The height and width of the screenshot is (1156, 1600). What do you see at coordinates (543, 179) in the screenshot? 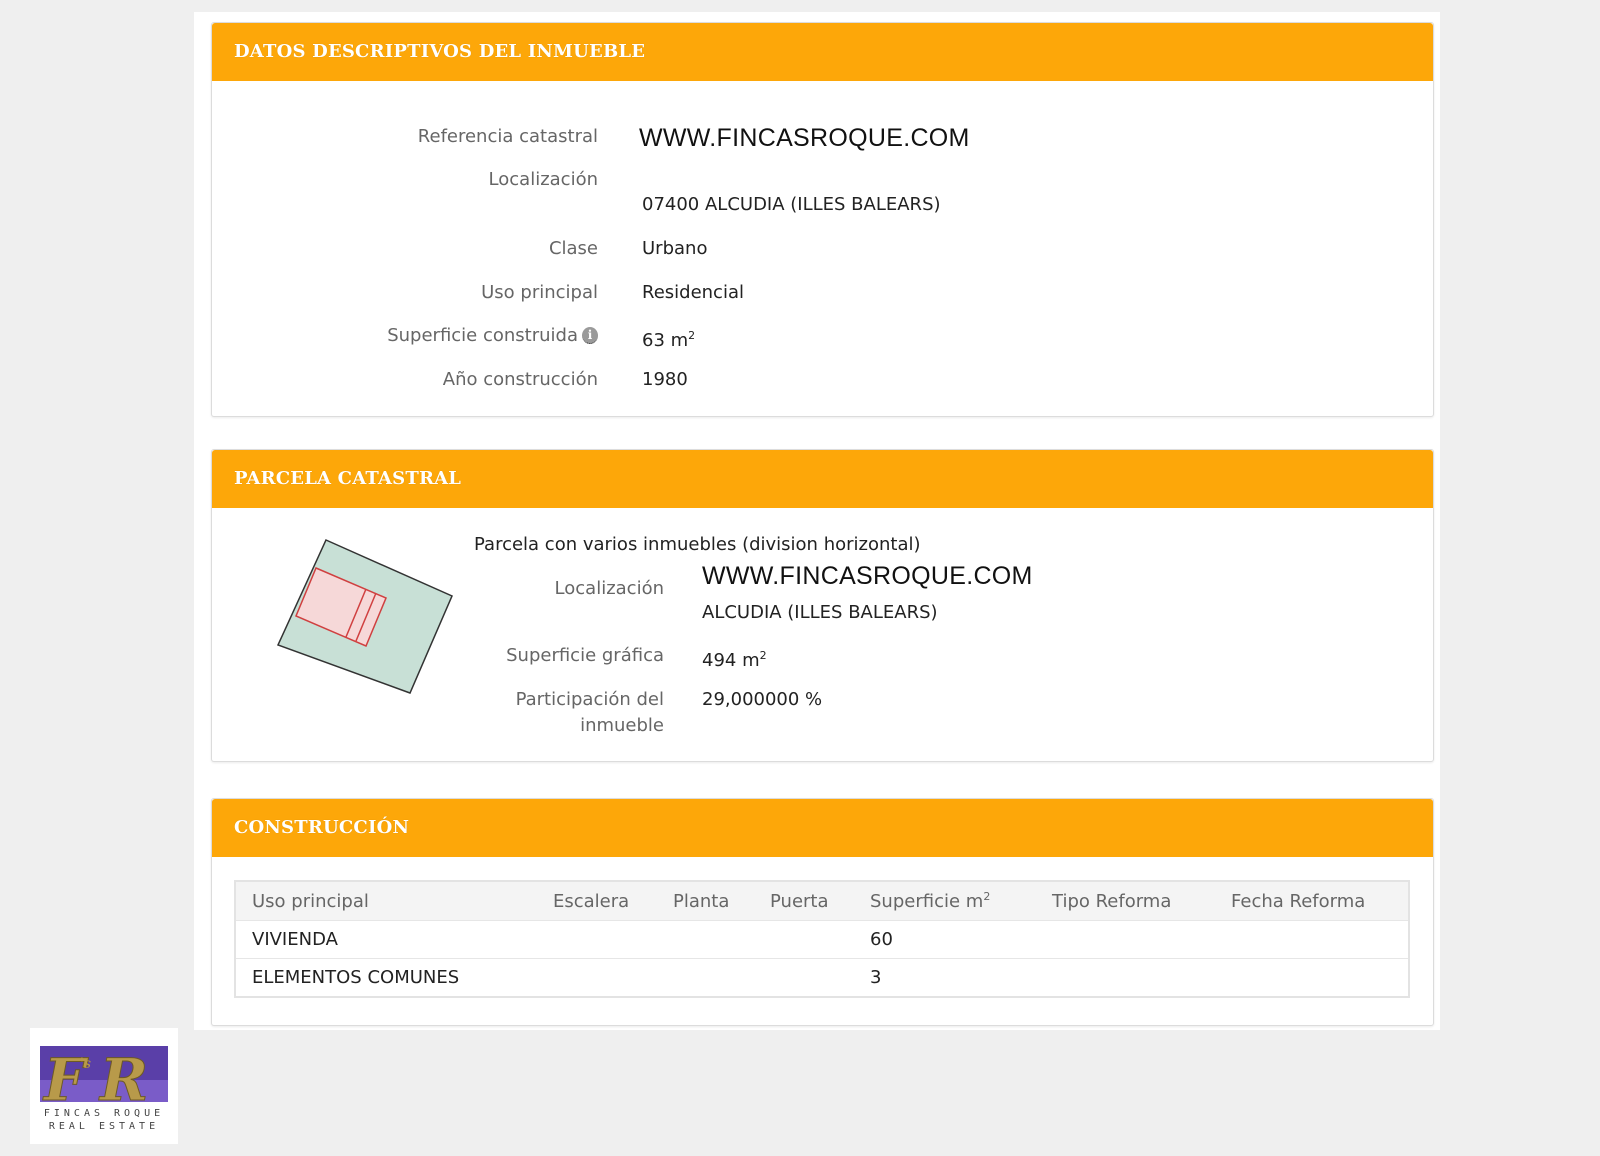
I see `localizacion-label: Localización` at bounding box center [543, 179].